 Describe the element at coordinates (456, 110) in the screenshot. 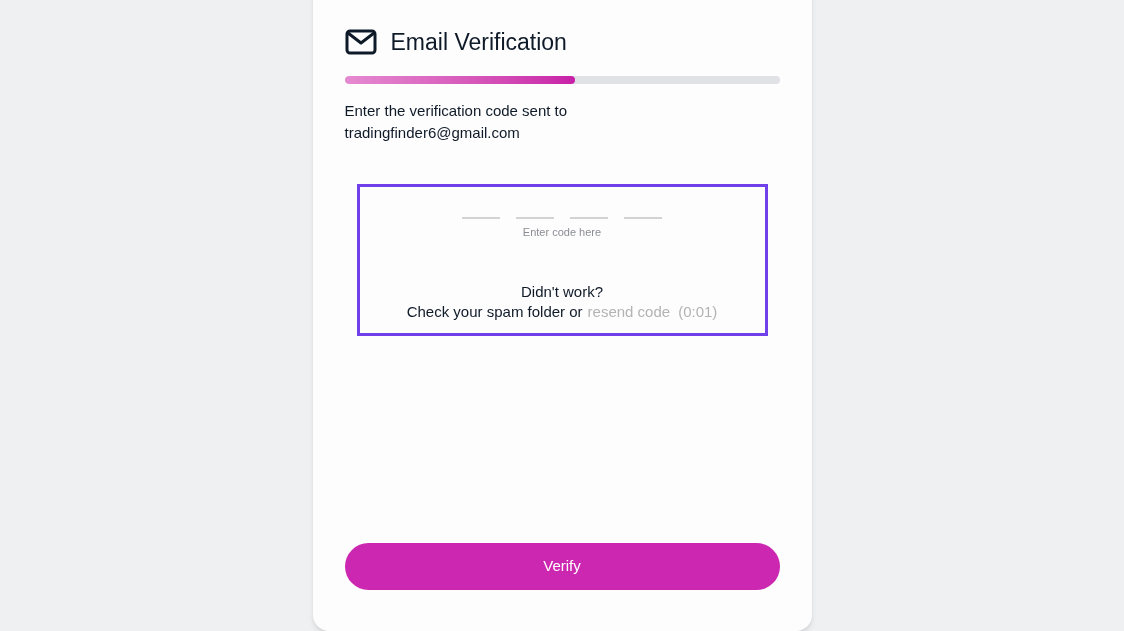

I see `instruction-text: Enter the verification code sent to` at that location.